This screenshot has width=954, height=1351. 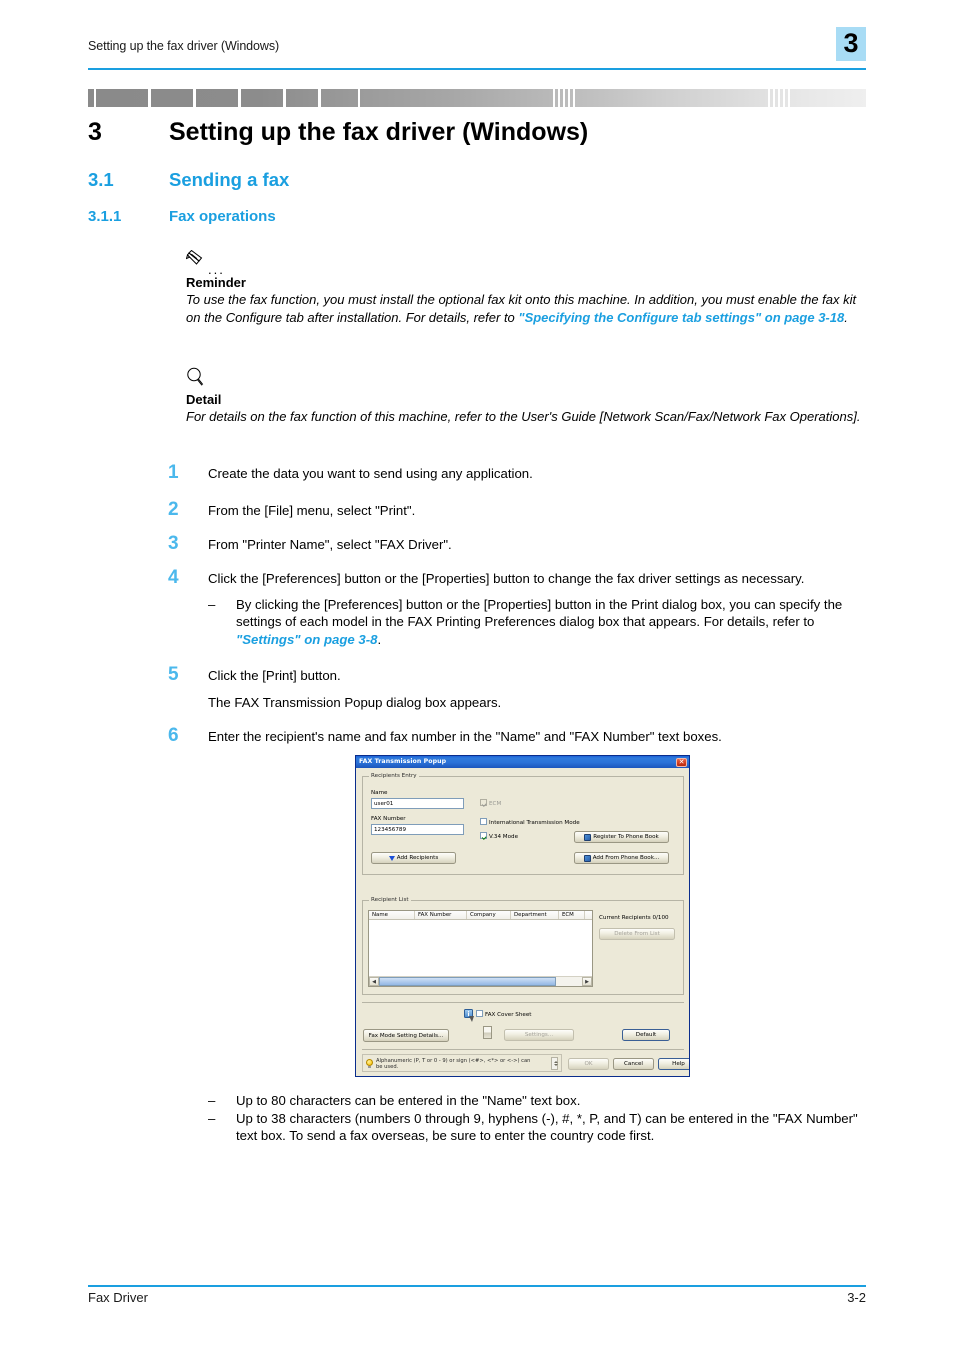 I want to click on detail-title: Detail, so click(x=204, y=399).